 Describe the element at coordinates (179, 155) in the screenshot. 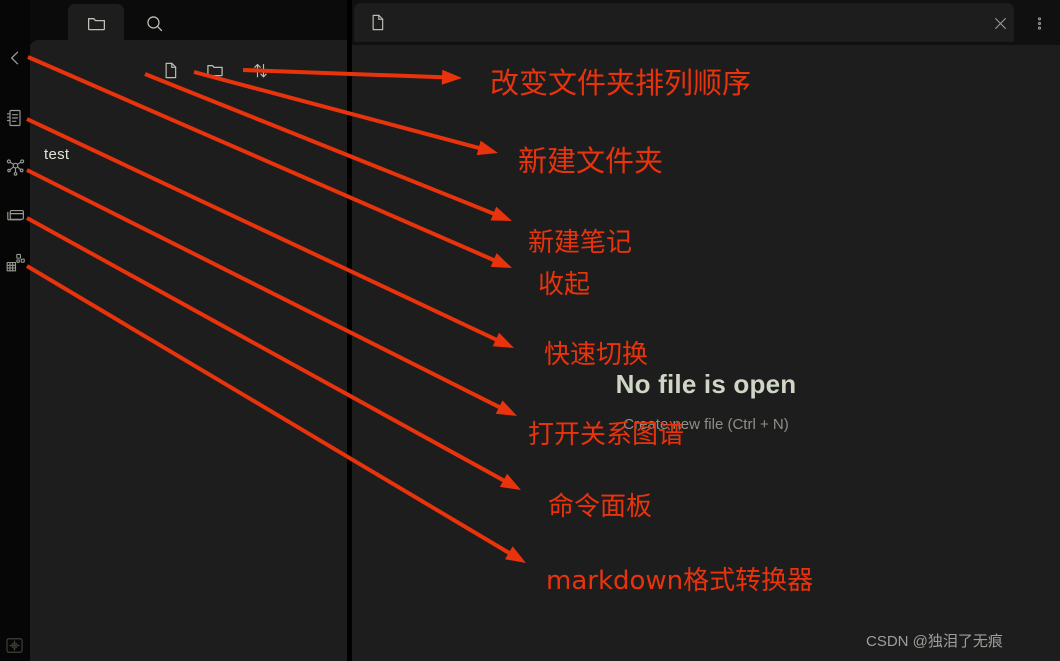

I see `file-explorer-item: test` at that location.